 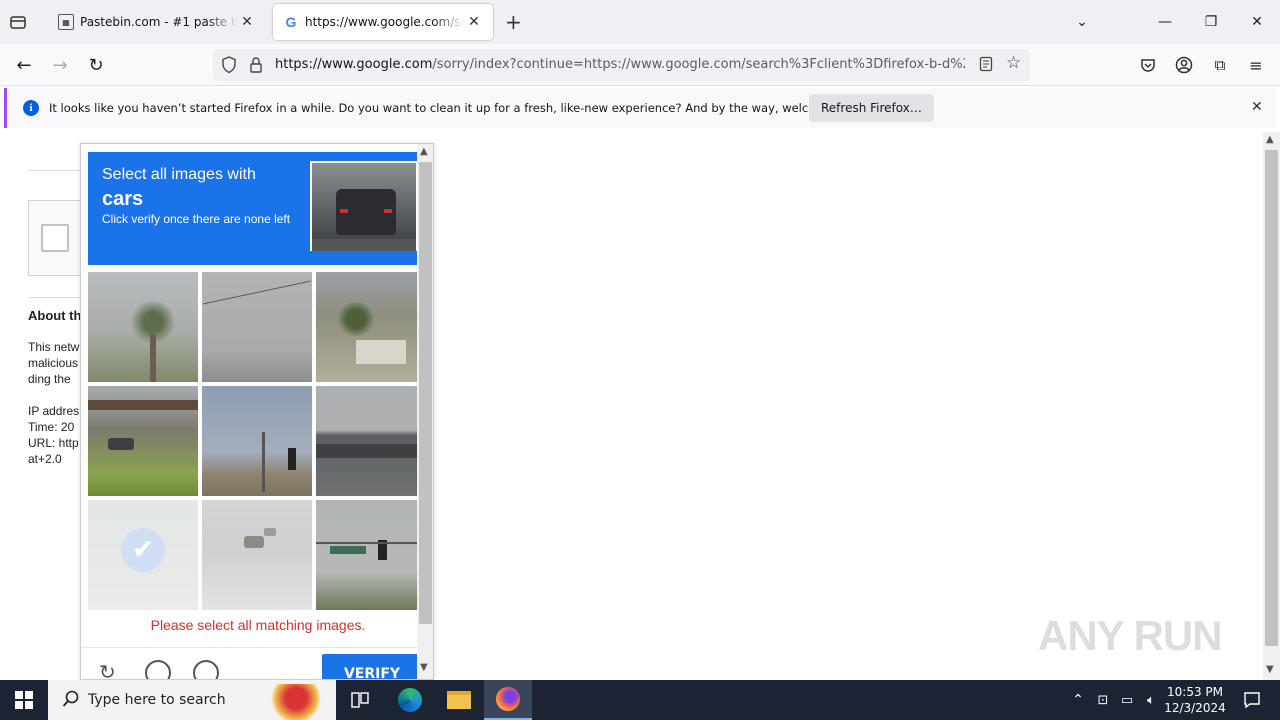 I want to click on google-icon: G, so click(x=291, y=22).